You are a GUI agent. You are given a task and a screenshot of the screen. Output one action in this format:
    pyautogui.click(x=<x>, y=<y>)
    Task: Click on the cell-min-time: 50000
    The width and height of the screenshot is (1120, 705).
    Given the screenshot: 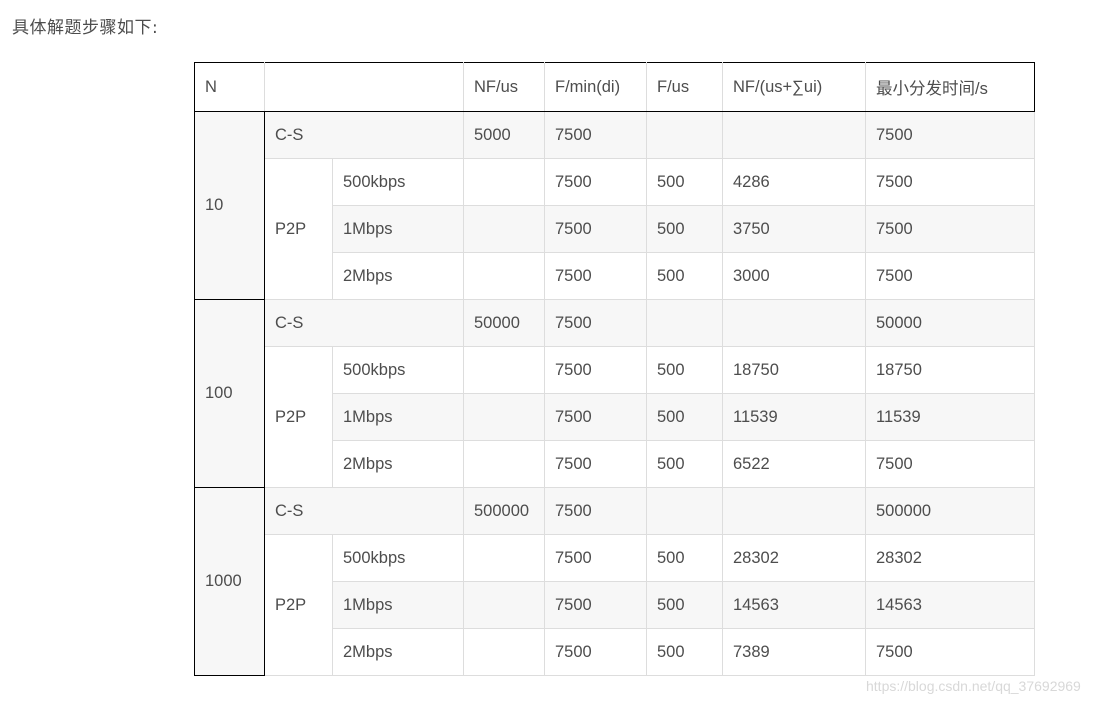 What is the action you would take?
    pyautogui.click(x=950, y=323)
    